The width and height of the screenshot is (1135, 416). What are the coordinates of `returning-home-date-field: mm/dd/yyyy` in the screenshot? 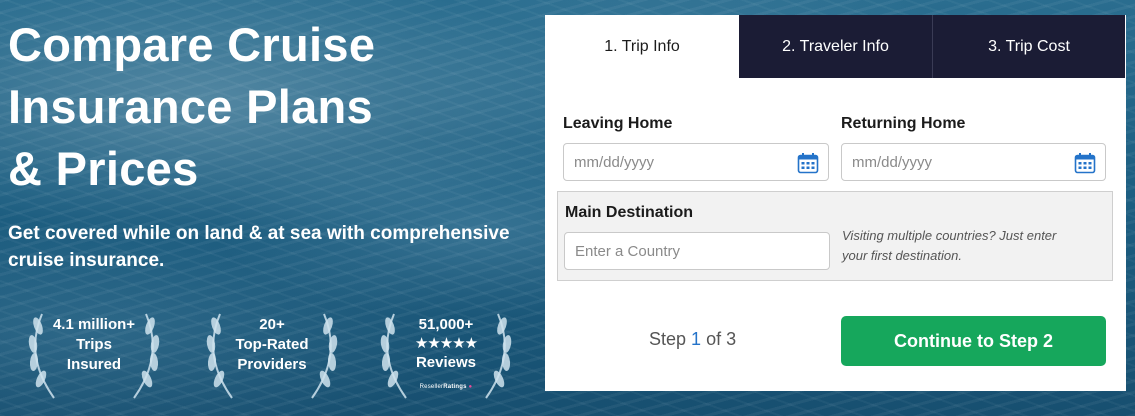 It's located at (973, 162).